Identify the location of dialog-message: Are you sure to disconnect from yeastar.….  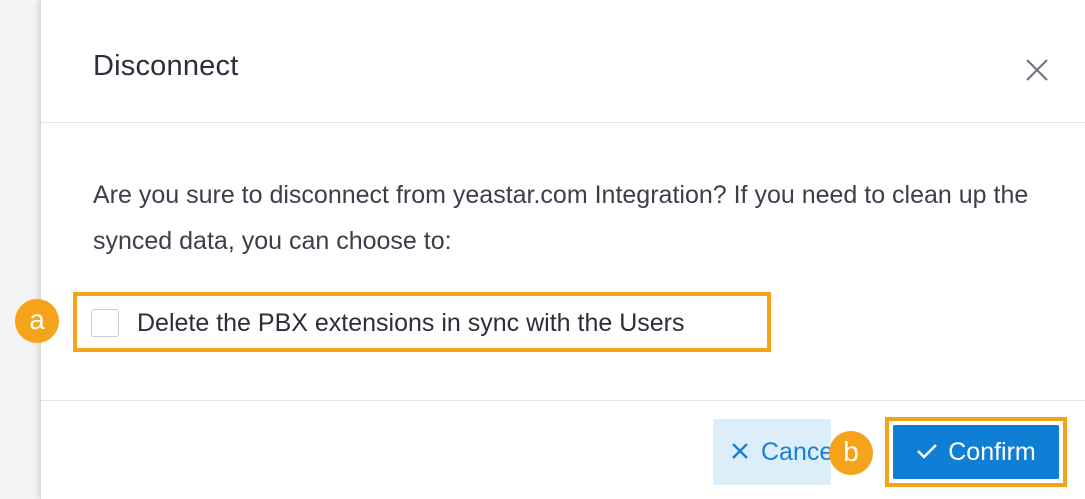
(561, 218).